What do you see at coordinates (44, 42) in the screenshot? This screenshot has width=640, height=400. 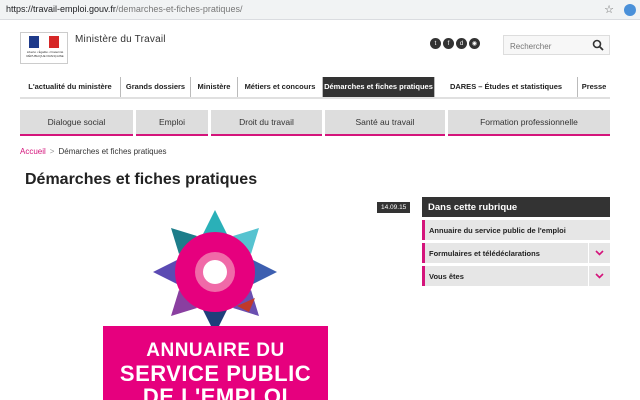 I see `marianne-flag-icon` at bounding box center [44, 42].